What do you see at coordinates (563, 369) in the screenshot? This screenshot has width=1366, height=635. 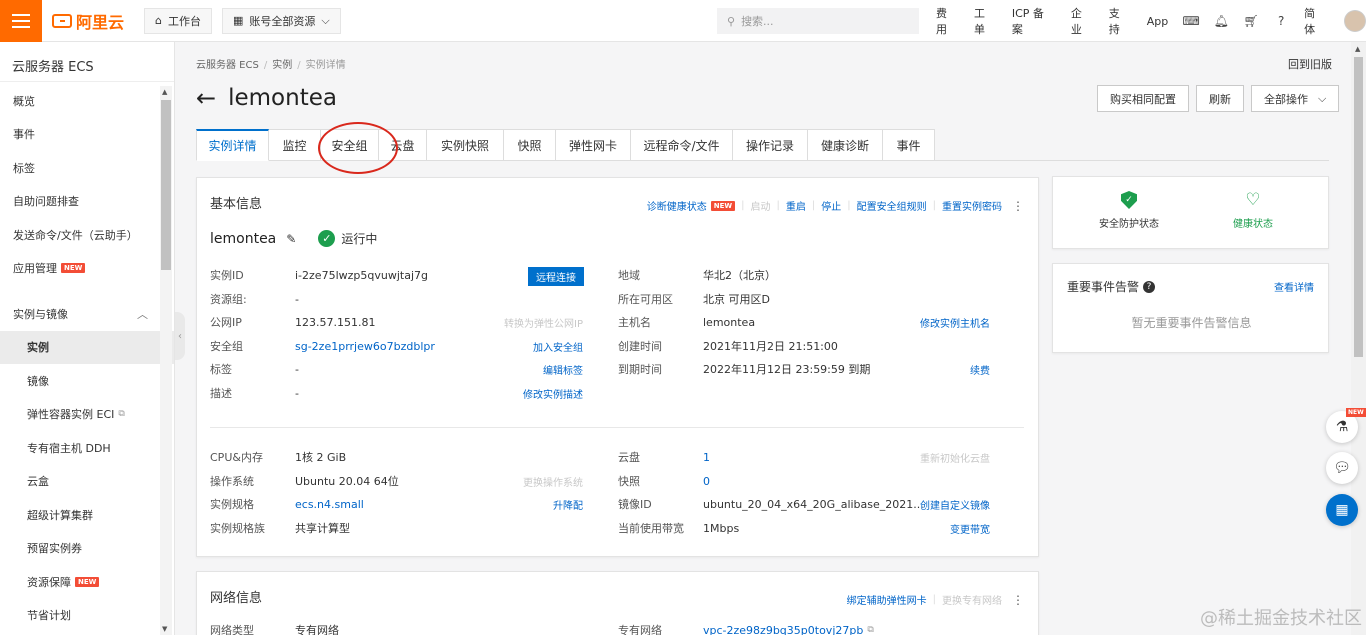 I see `row-action: 编辑标签` at bounding box center [563, 369].